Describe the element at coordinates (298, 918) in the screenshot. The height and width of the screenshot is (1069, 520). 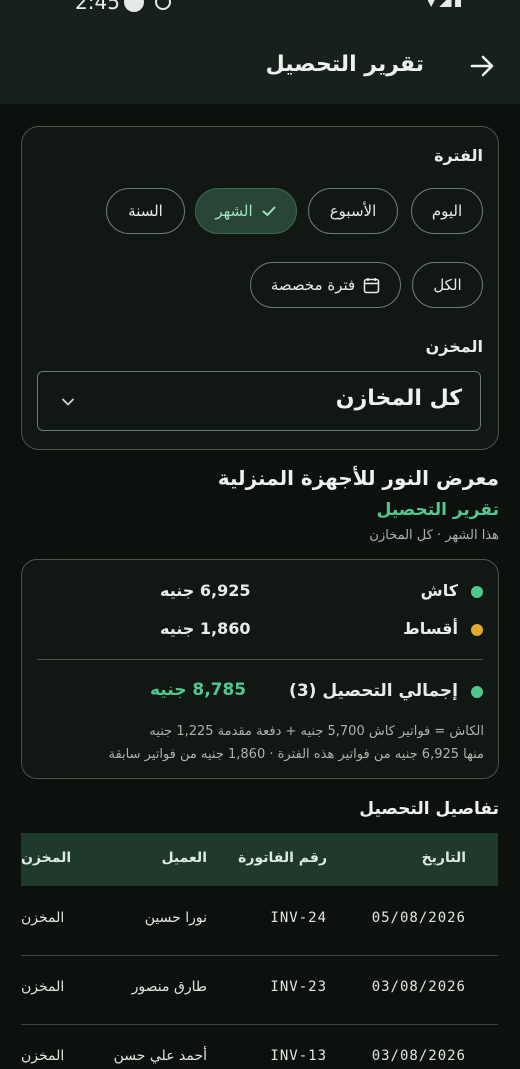
I see `row-invoice: INV-24` at that location.